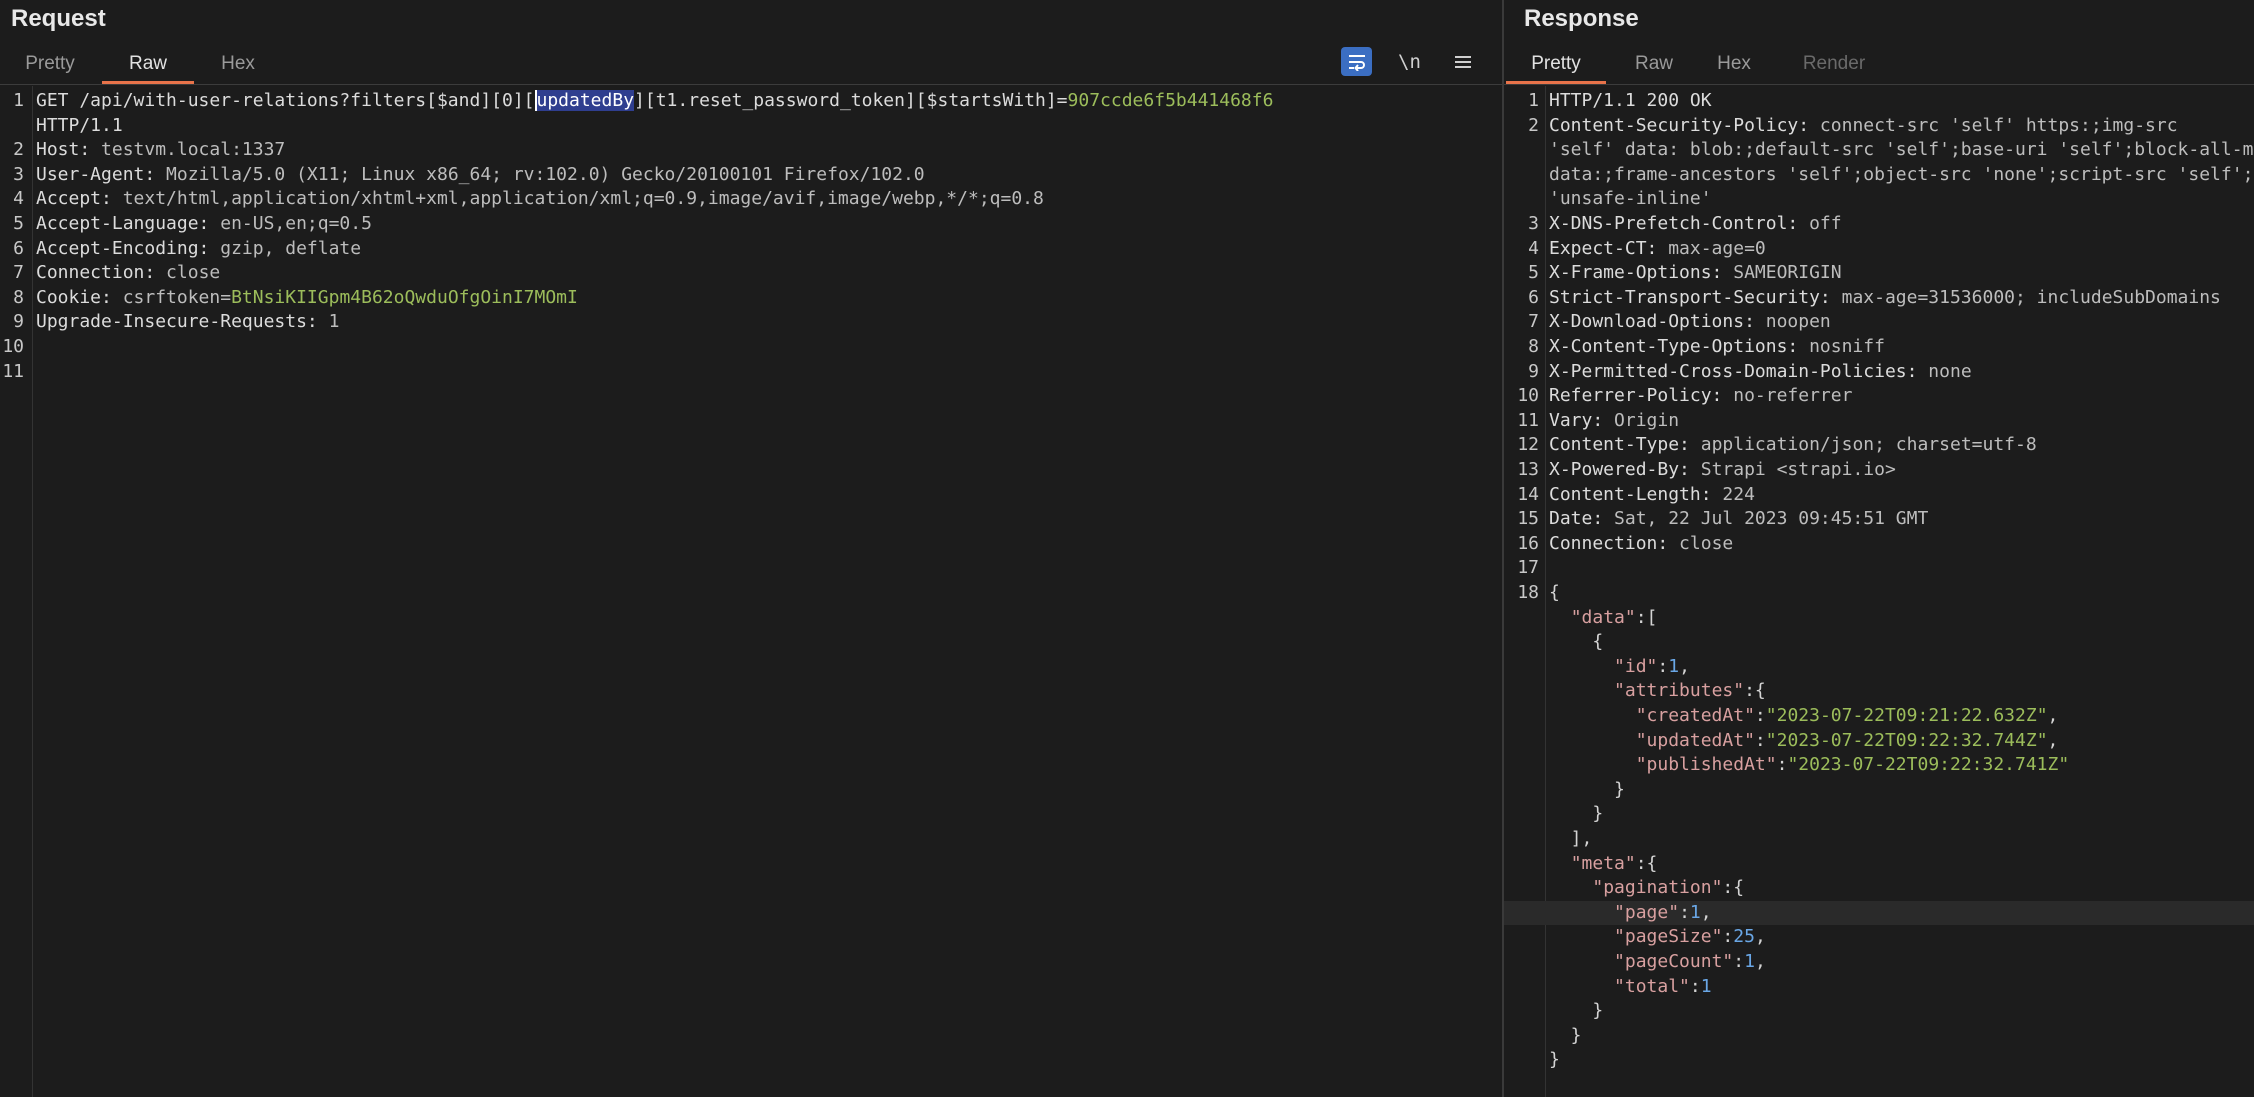  What do you see at coordinates (751, 249) in the screenshot?
I see `request-code-line: 6 Accept-Encoding: gzip, deflate` at bounding box center [751, 249].